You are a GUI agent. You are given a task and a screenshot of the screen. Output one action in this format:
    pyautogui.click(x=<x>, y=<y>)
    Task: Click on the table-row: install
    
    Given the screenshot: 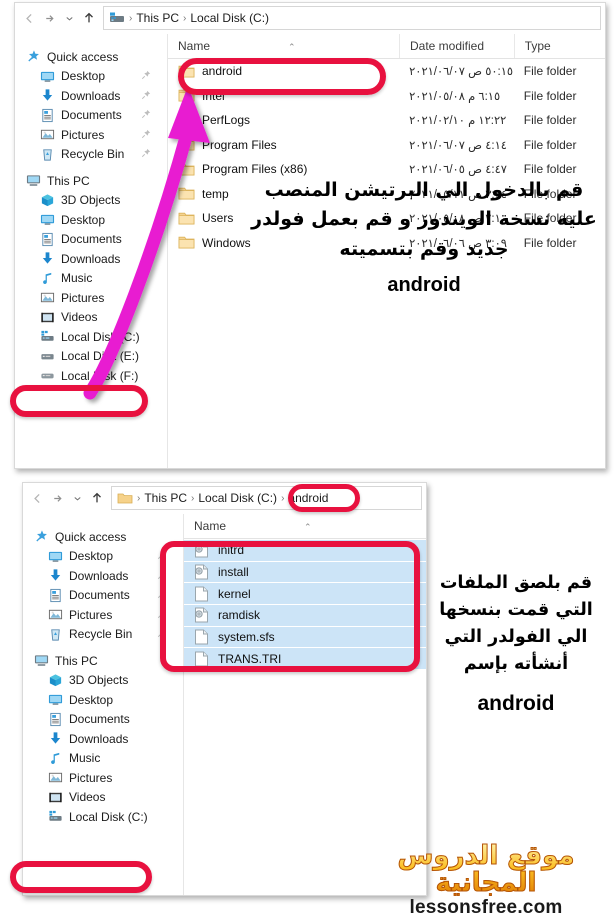 What is the action you would take?
    pyautogui.click(x=305, y=571)
    